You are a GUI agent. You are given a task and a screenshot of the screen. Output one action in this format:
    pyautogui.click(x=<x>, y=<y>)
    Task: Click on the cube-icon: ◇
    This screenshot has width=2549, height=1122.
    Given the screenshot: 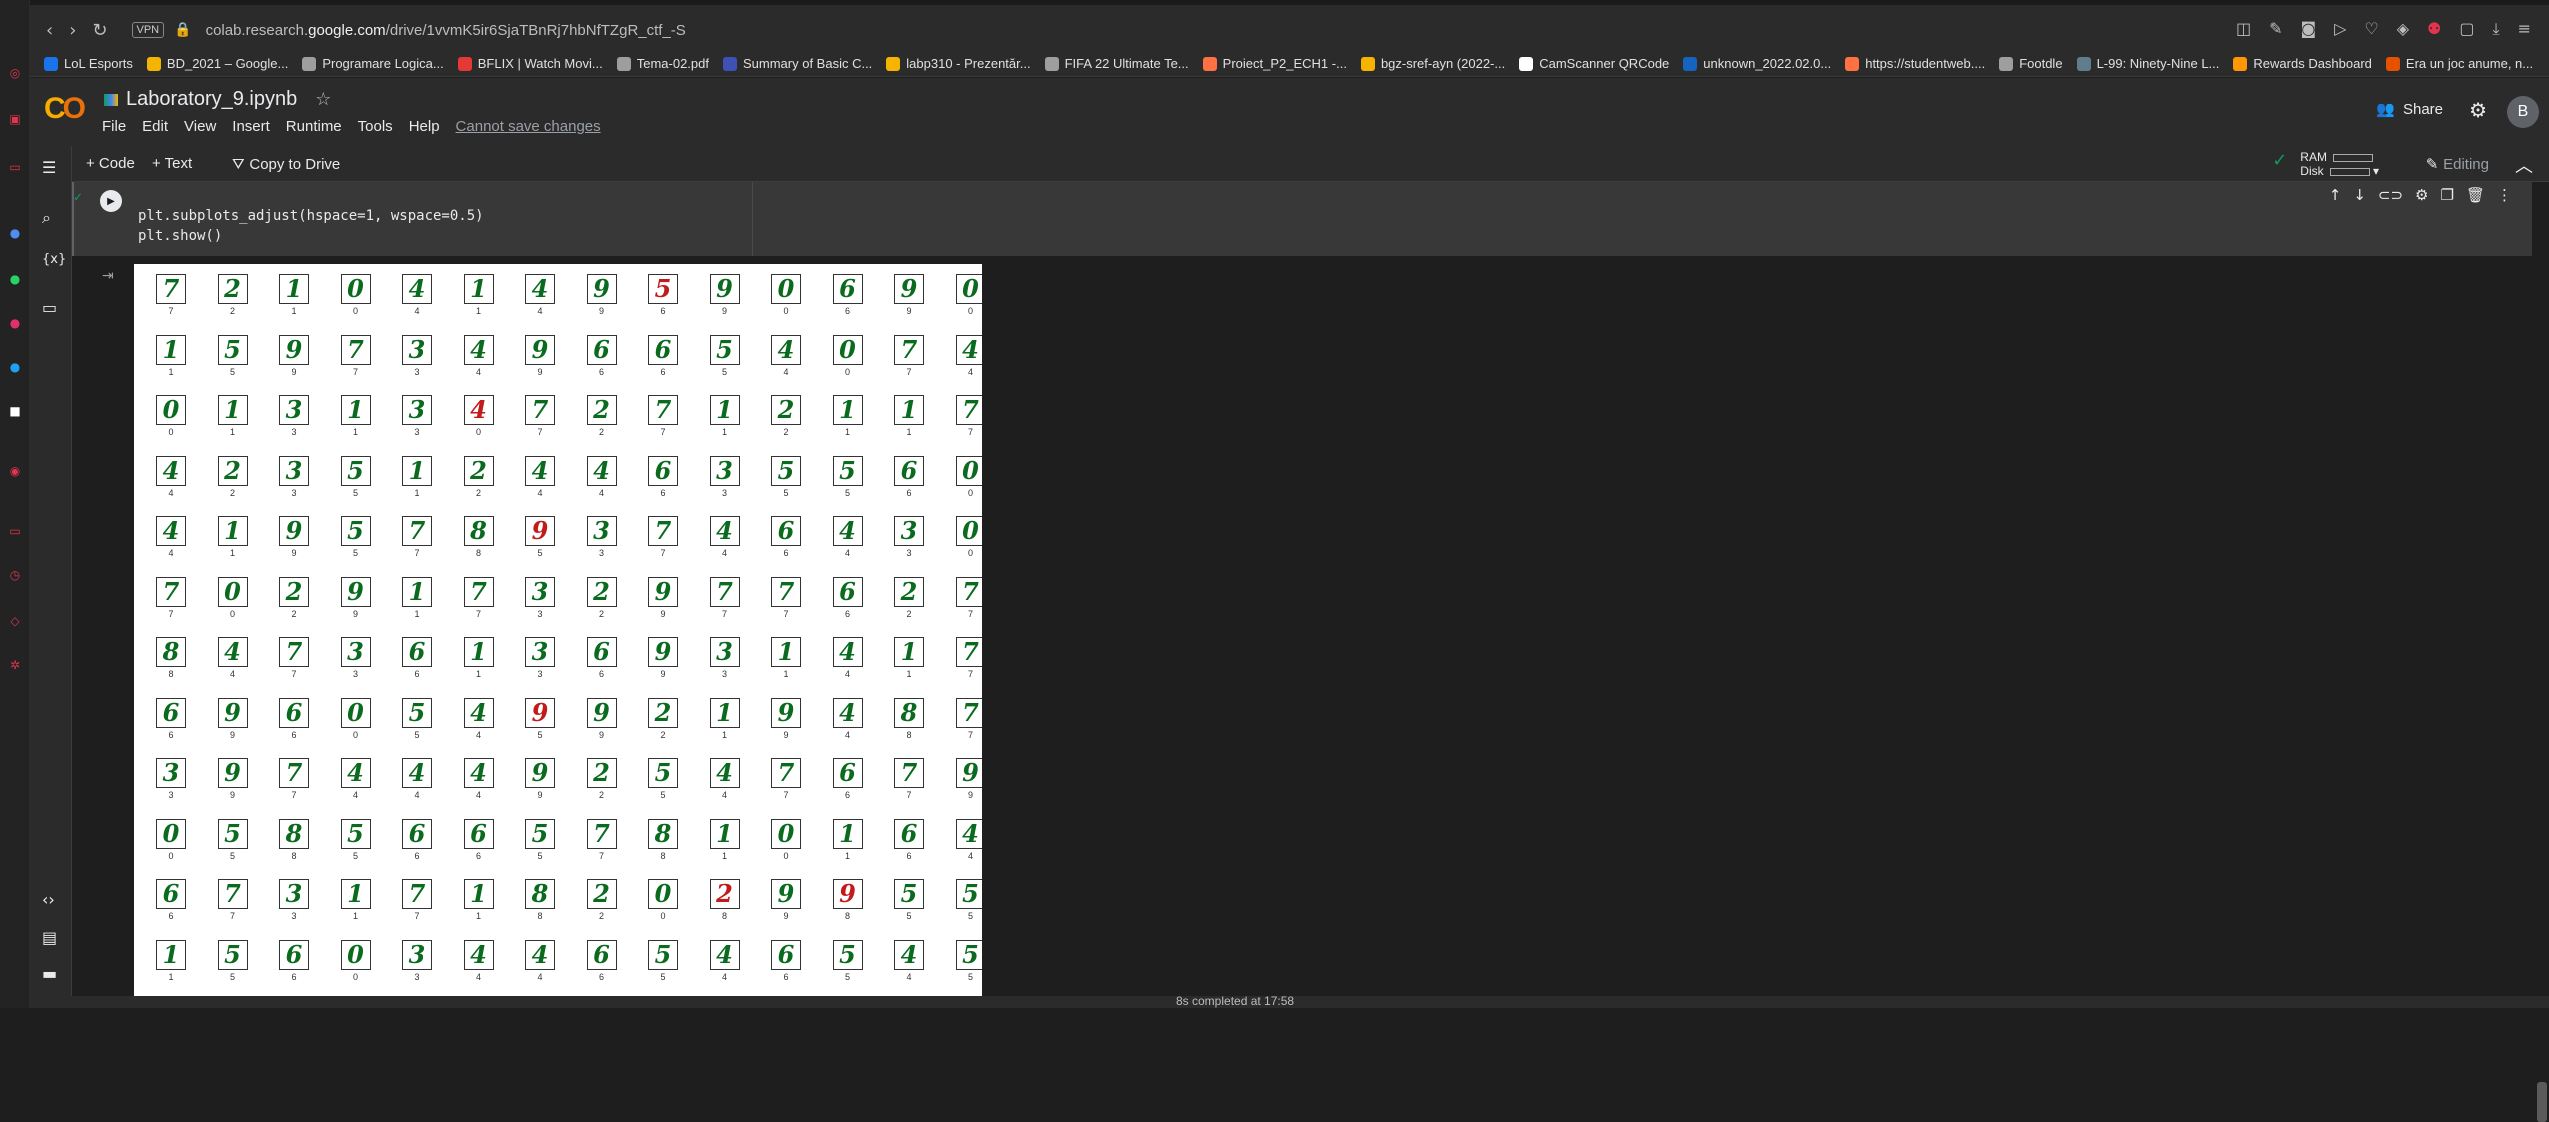 What is the action you would take?
    pyautogui.click(x=15, y=621)
    